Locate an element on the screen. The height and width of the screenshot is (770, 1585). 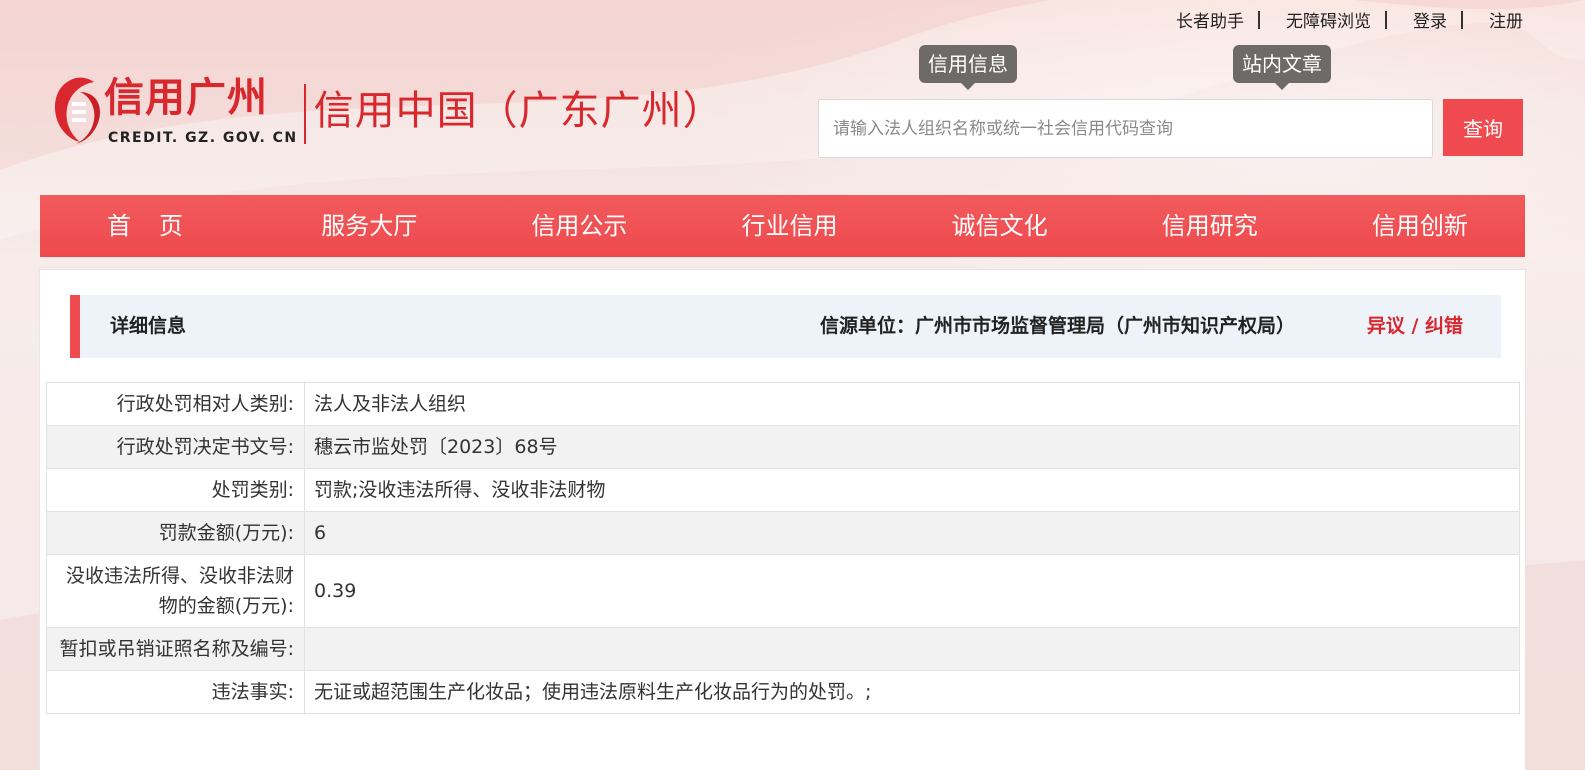
row-value: 0.39 is located at coordinates (912, 591).